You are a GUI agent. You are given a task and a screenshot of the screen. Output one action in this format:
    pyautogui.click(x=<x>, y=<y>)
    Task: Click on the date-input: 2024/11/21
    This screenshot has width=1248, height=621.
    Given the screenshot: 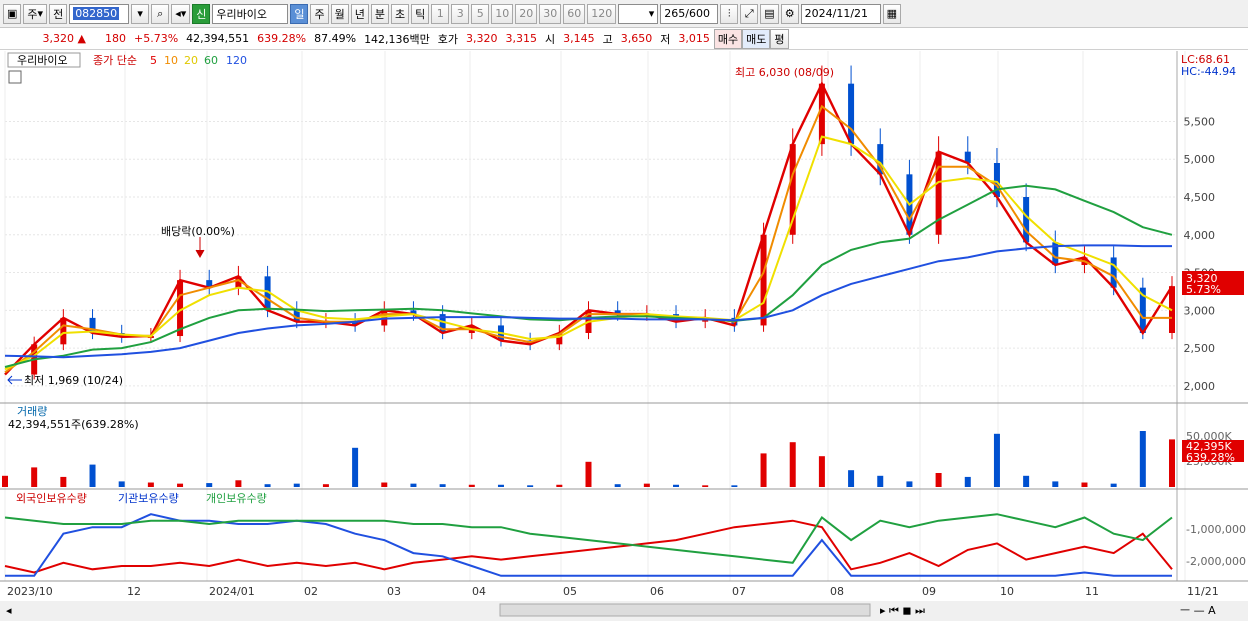 What is the action you would take?
    pyautogui.click(x=840, y=13)
    